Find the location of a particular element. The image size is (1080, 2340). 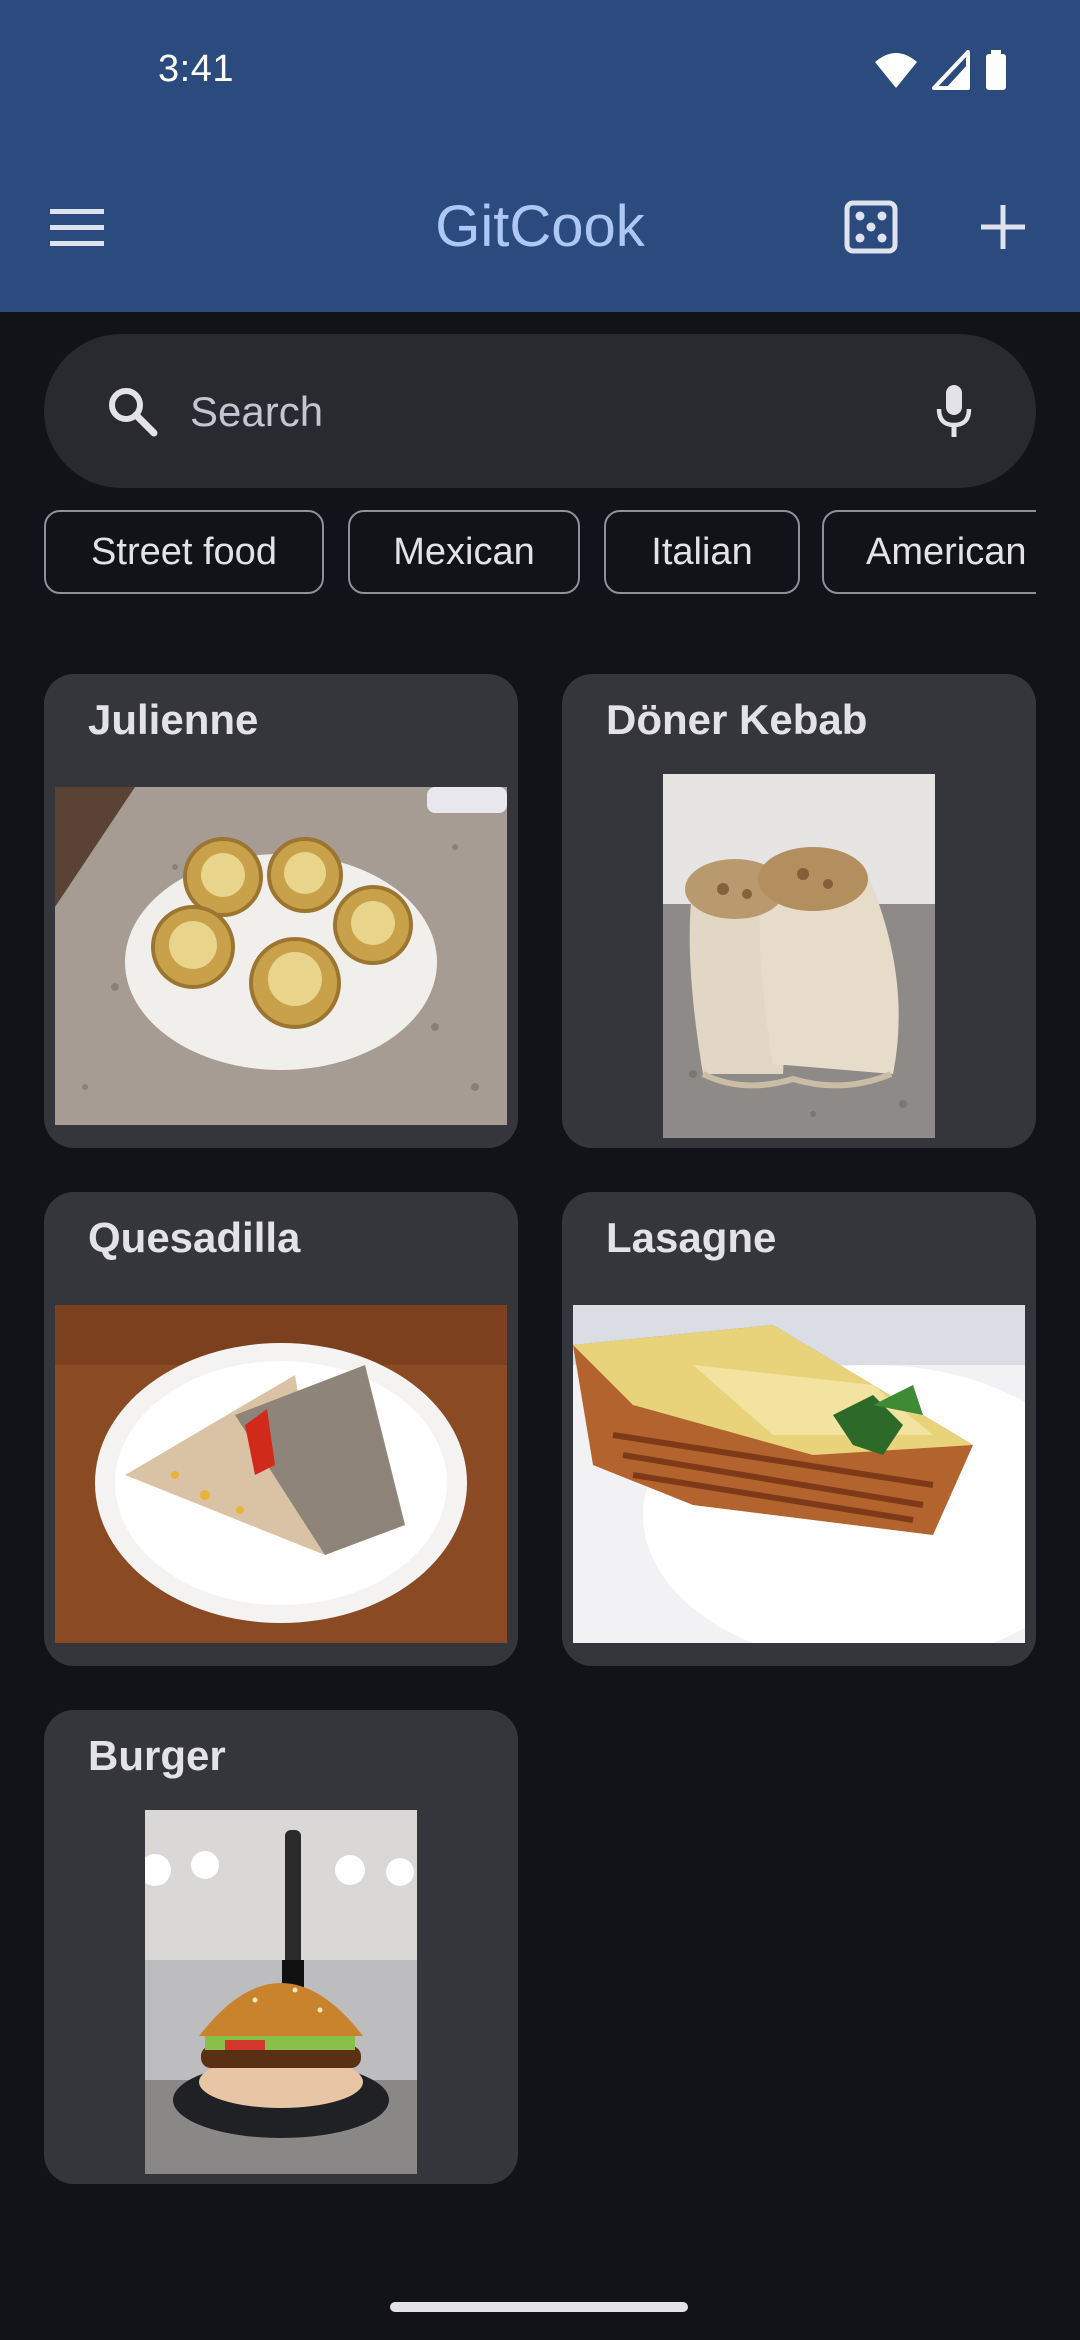

search-bar is located at coordinates (540, 411).